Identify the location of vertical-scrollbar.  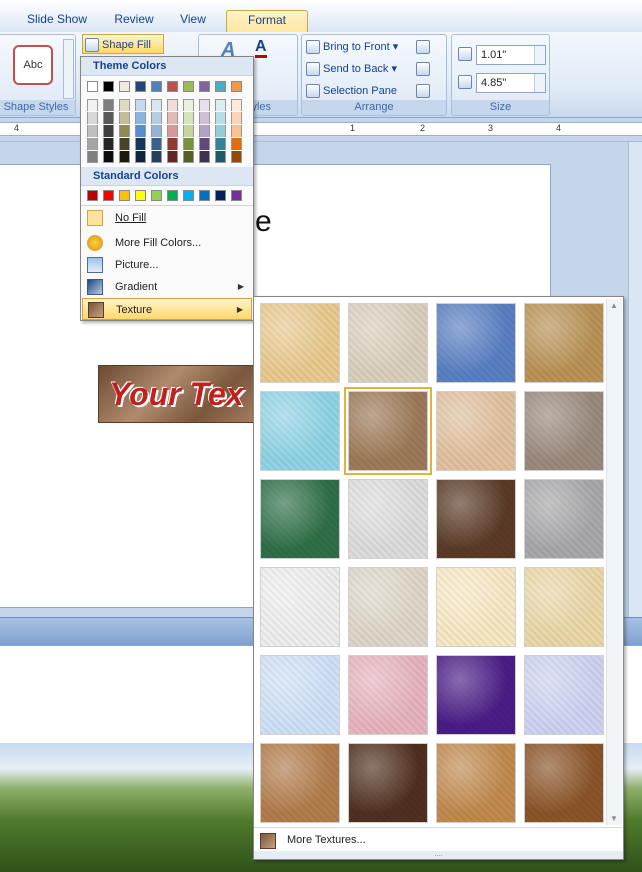
(635, 379).